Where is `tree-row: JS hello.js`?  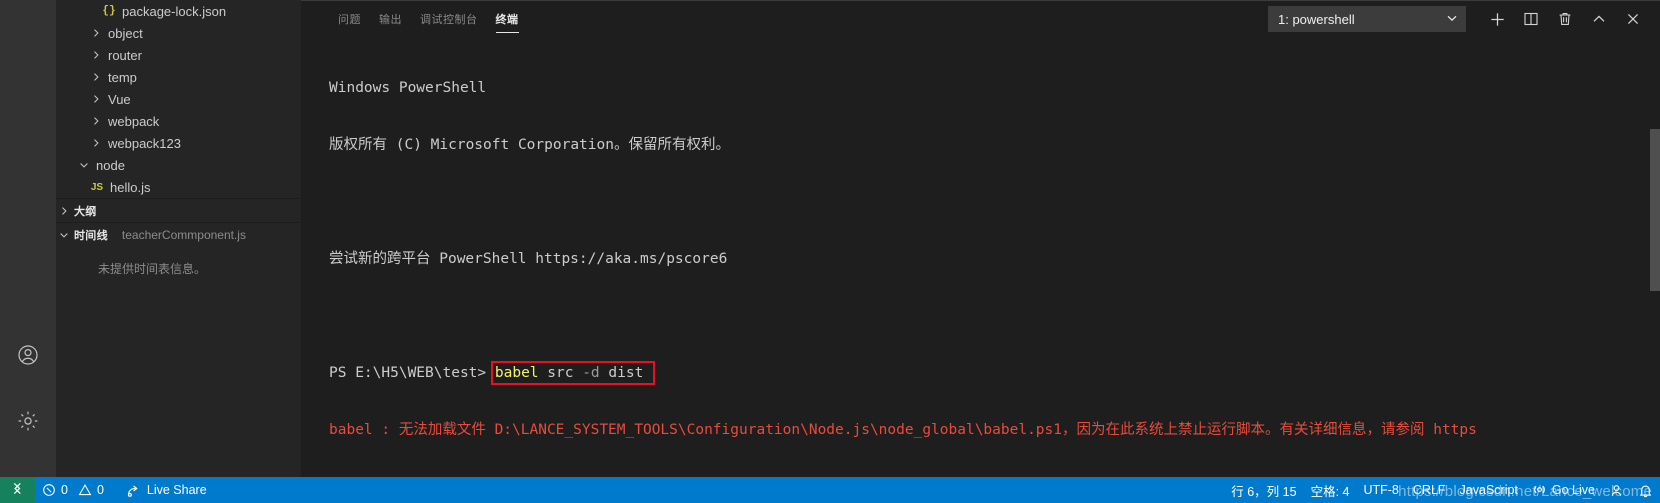 tree-row: JS hello.js is located at coordinates (178, 187).